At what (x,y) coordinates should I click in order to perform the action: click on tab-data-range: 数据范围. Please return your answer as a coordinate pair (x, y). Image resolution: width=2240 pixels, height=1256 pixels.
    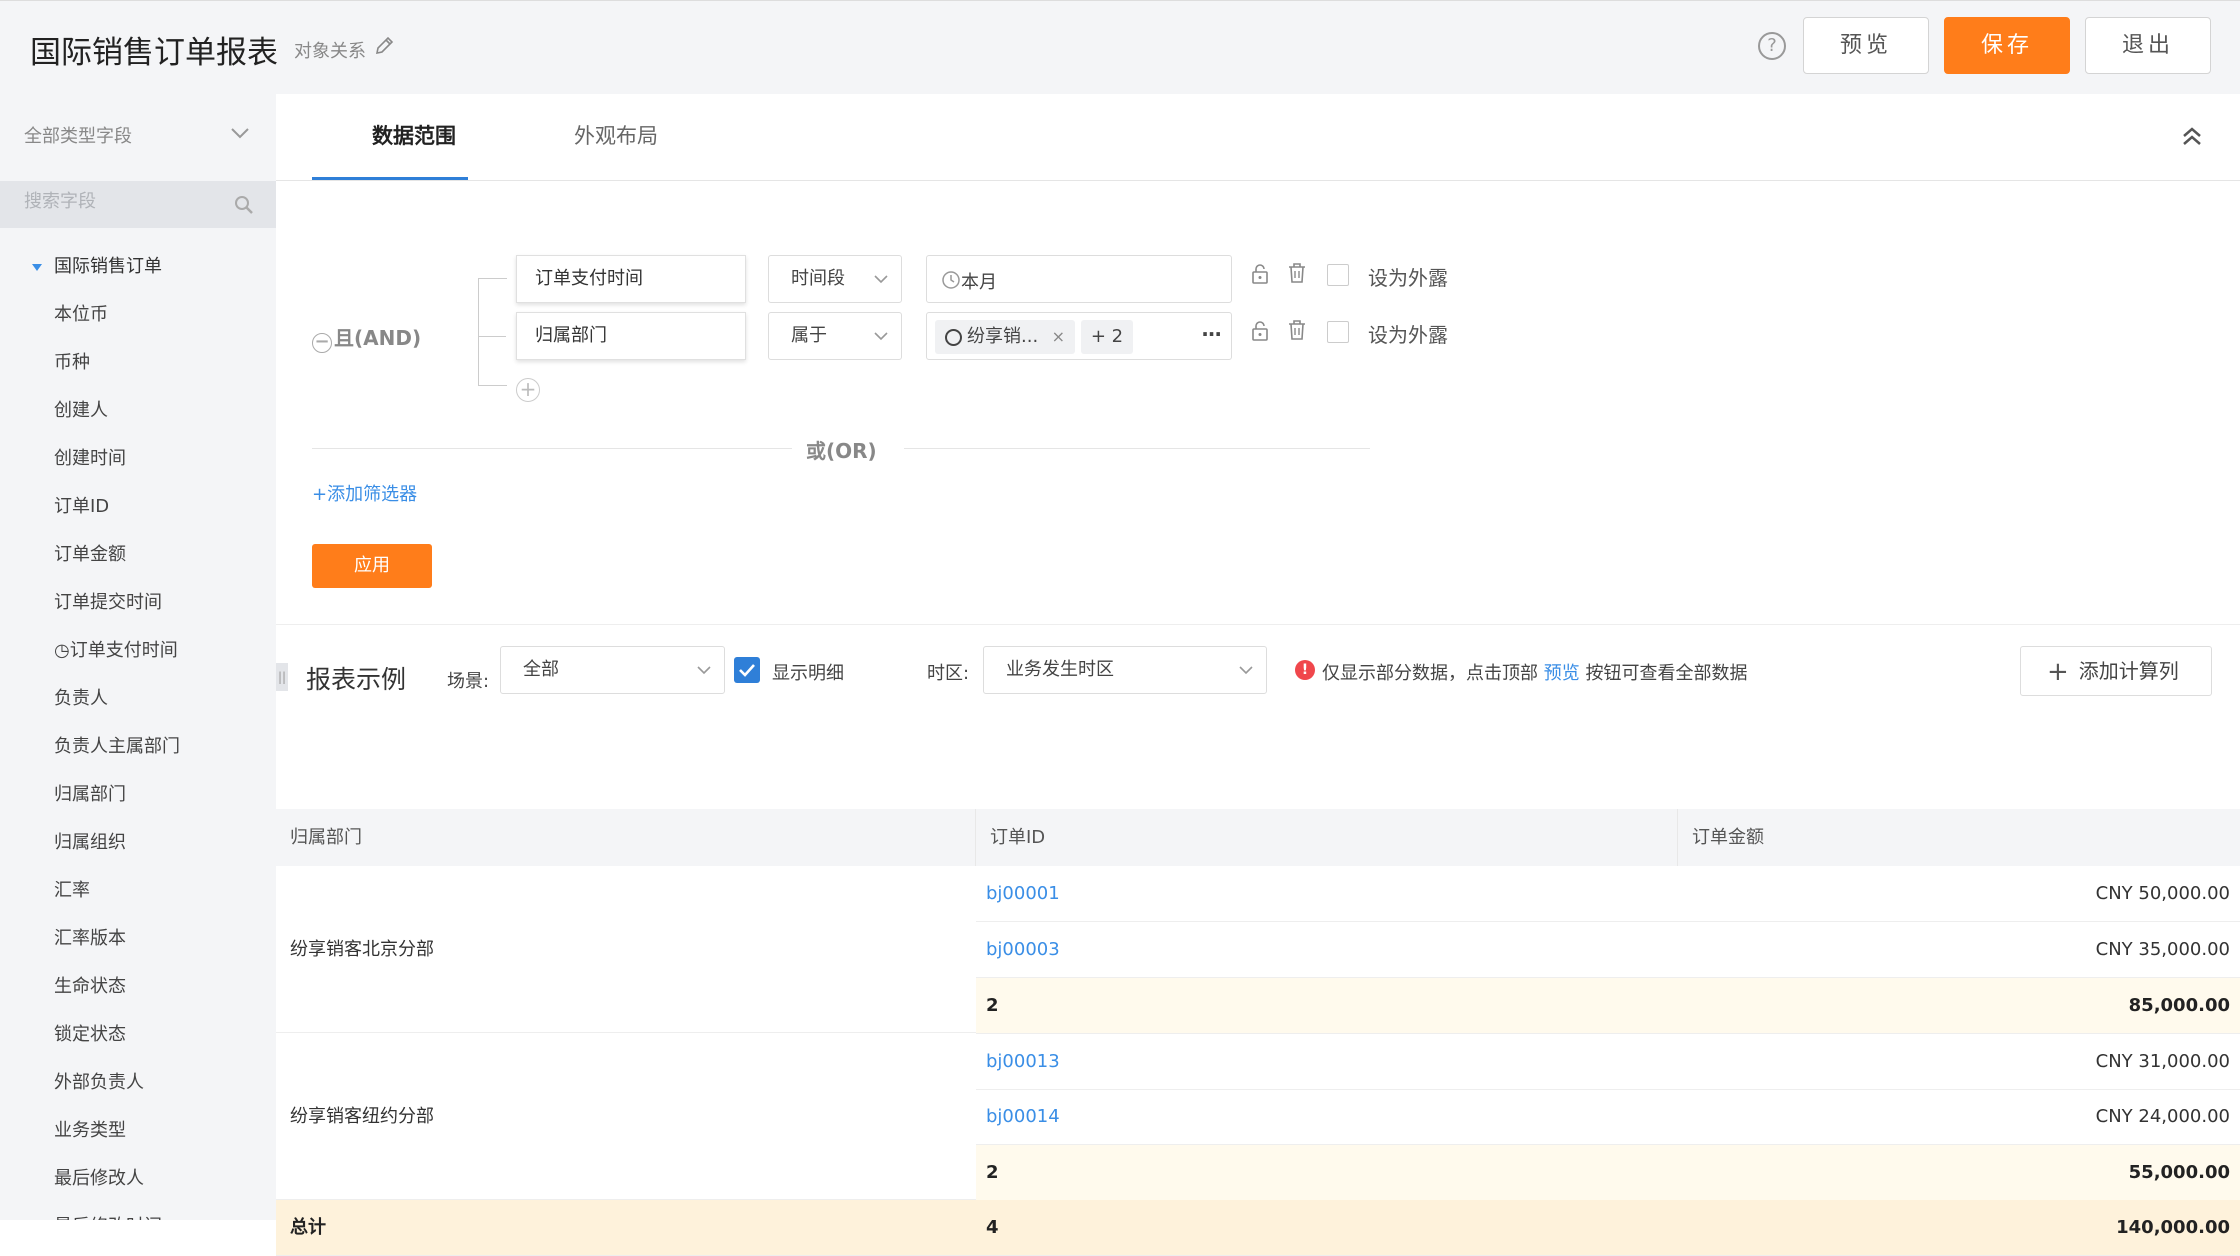
    Looking at the image, I should click on (414, 135).